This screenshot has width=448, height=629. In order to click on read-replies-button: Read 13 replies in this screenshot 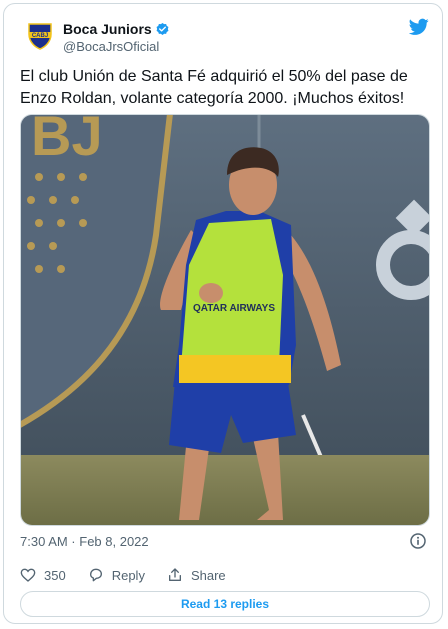, I will do `click(225, 604)`.